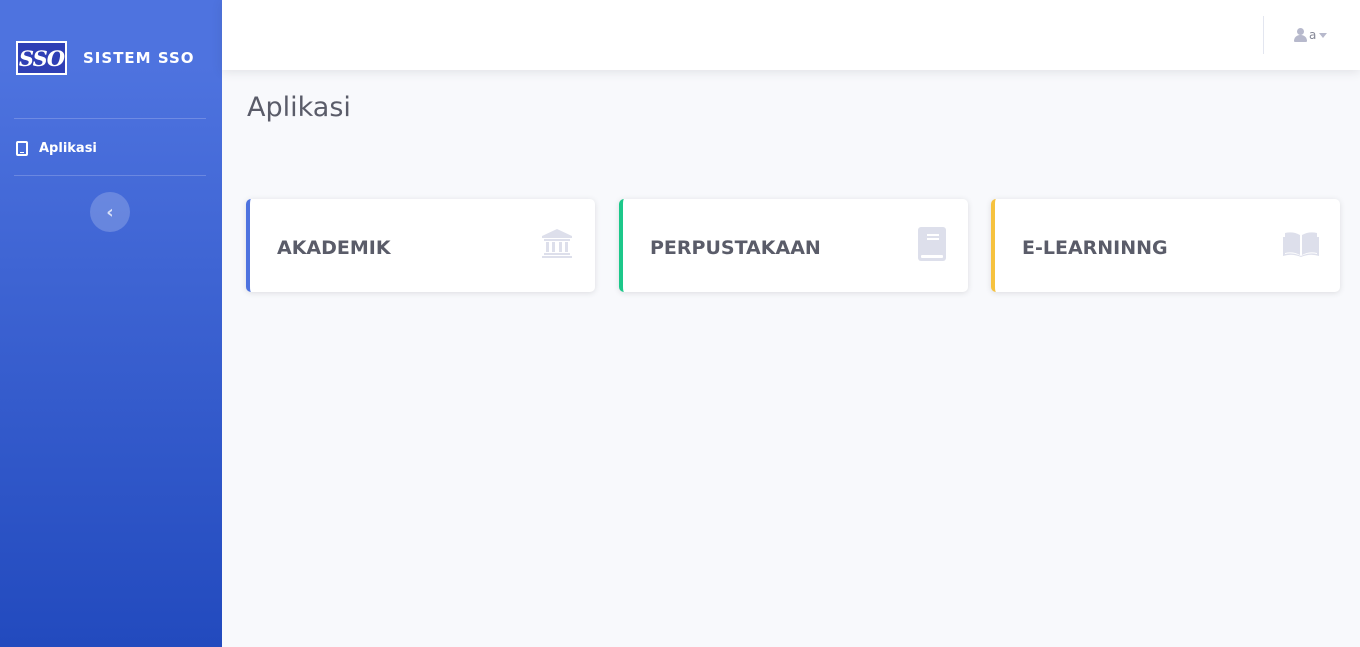 The height and width of the screenshot is (647, 1360). Describe the element at coordinates (139, 58) in the screenshot. I see `brand-text: SISTEM SSO` at that location.